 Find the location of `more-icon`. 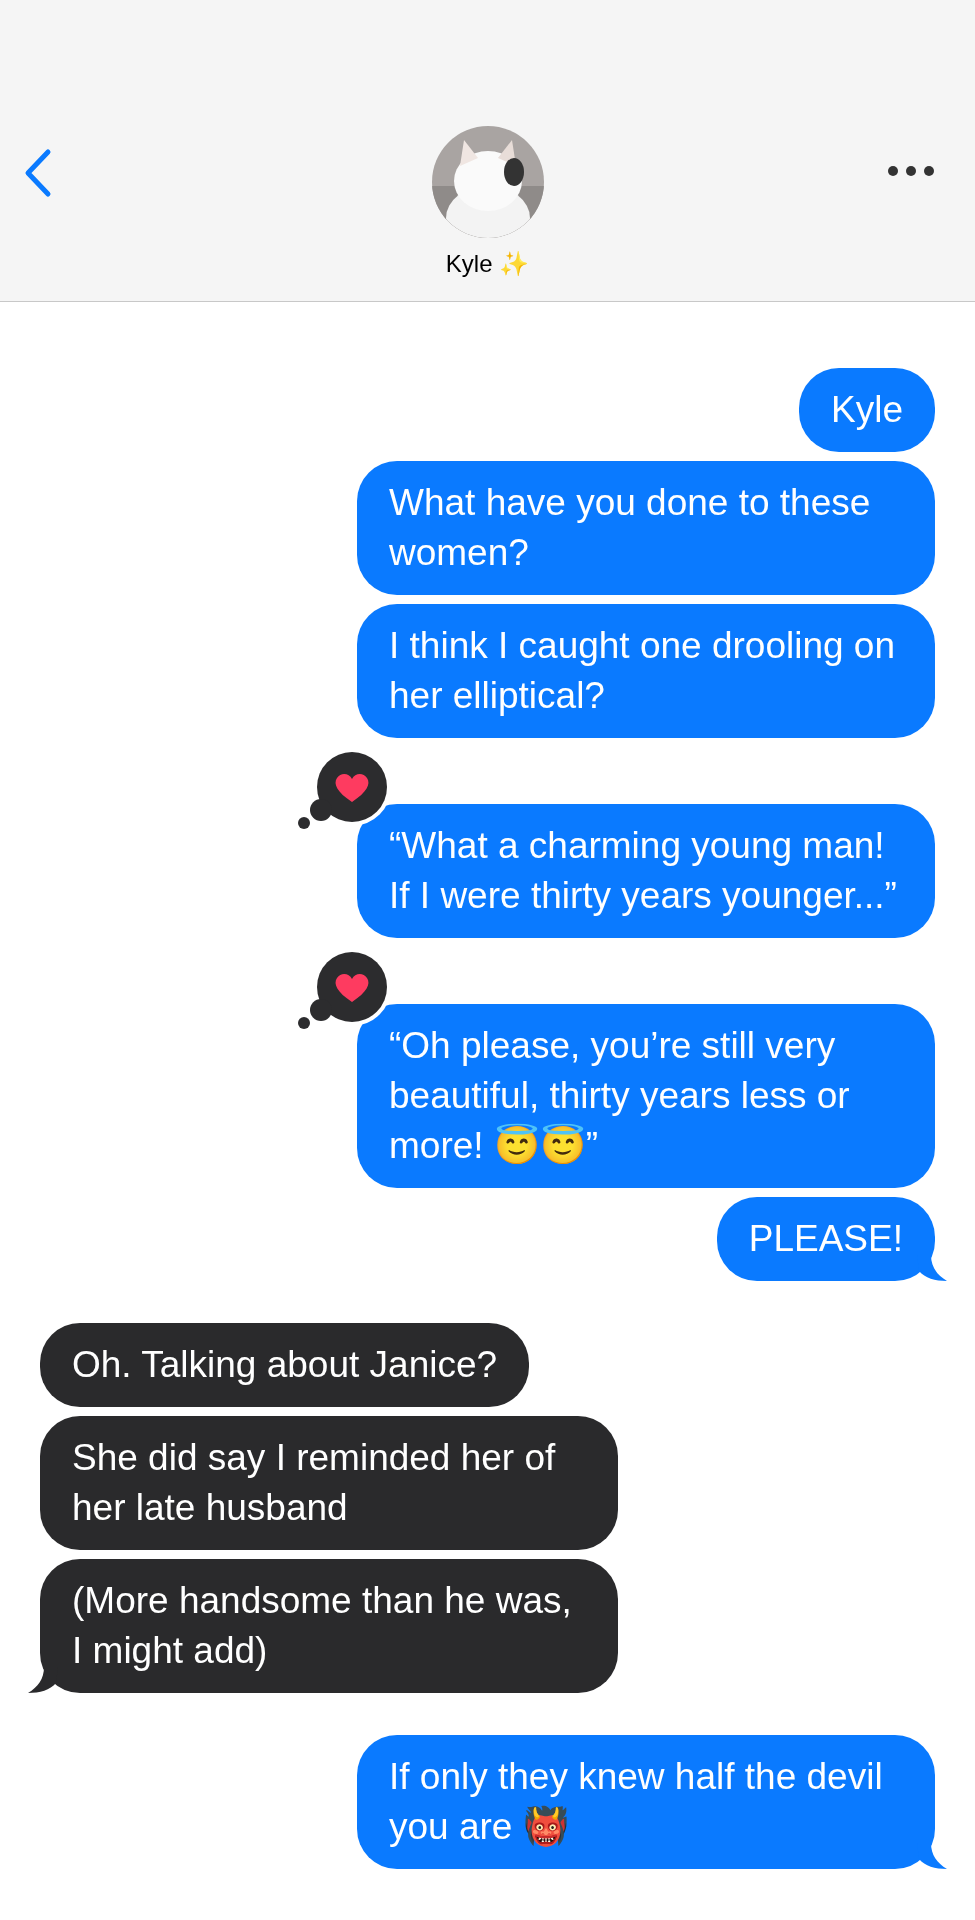

more-icon is located at coordinates (911, 171).